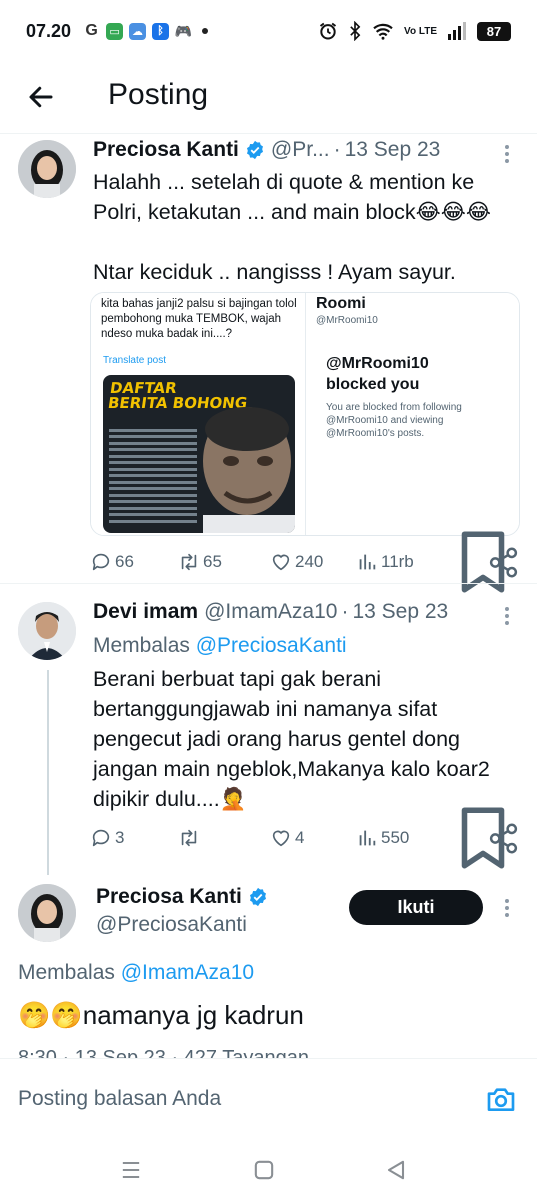  Describe the element at coordinates (377, 374) in the screenshot. I see `blocked-message: @MrRoomi10 blocked you` at that location.